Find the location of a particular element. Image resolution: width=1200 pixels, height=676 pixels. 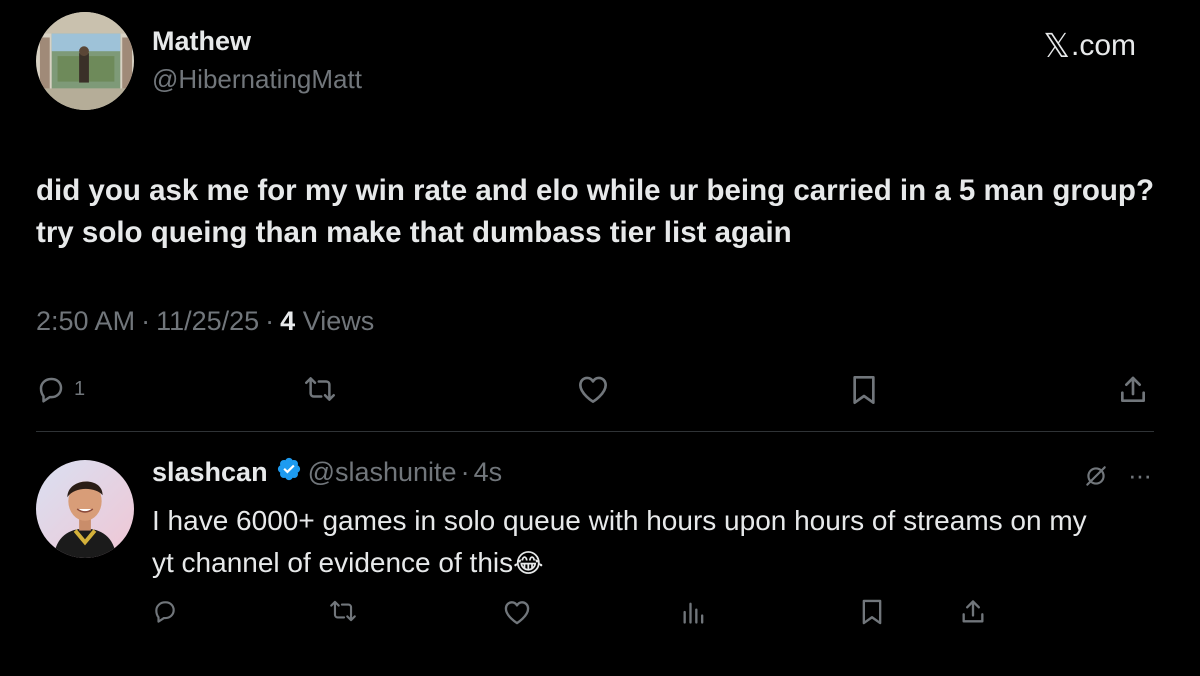

retweet-button is located at coordinates (320, 389).